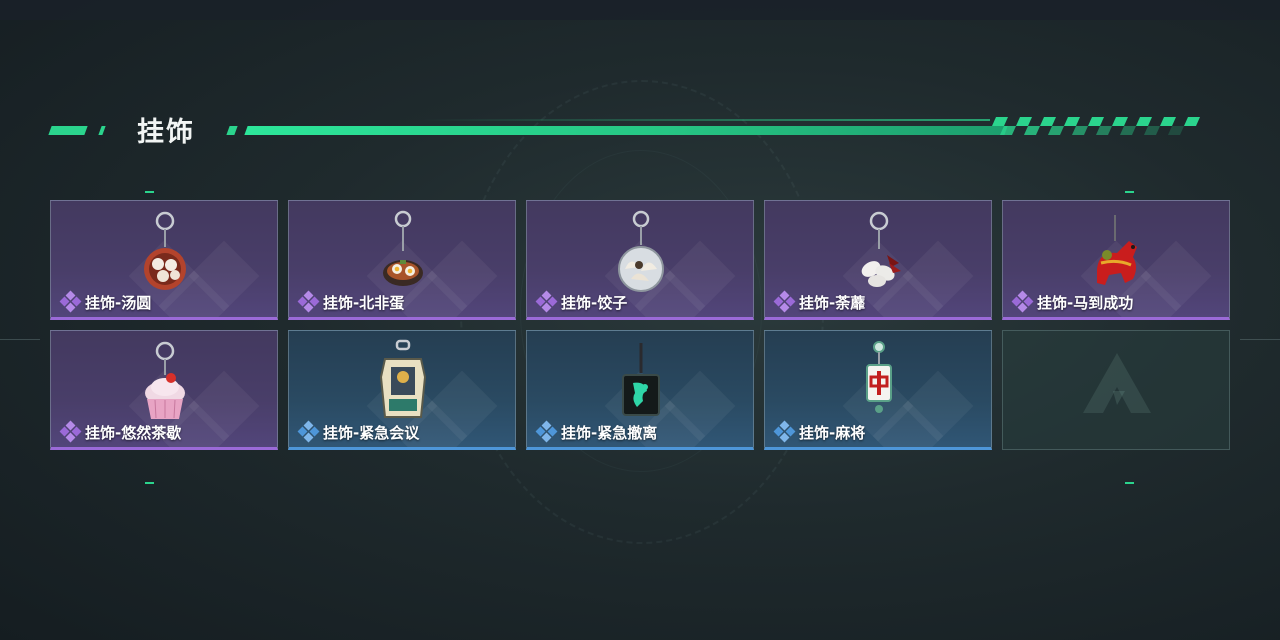 The image size is (1280, 640). What do you see at coordinates (705, 120) in the screenshot?
I see `header-thin-line` at bounding box center [705, 120].